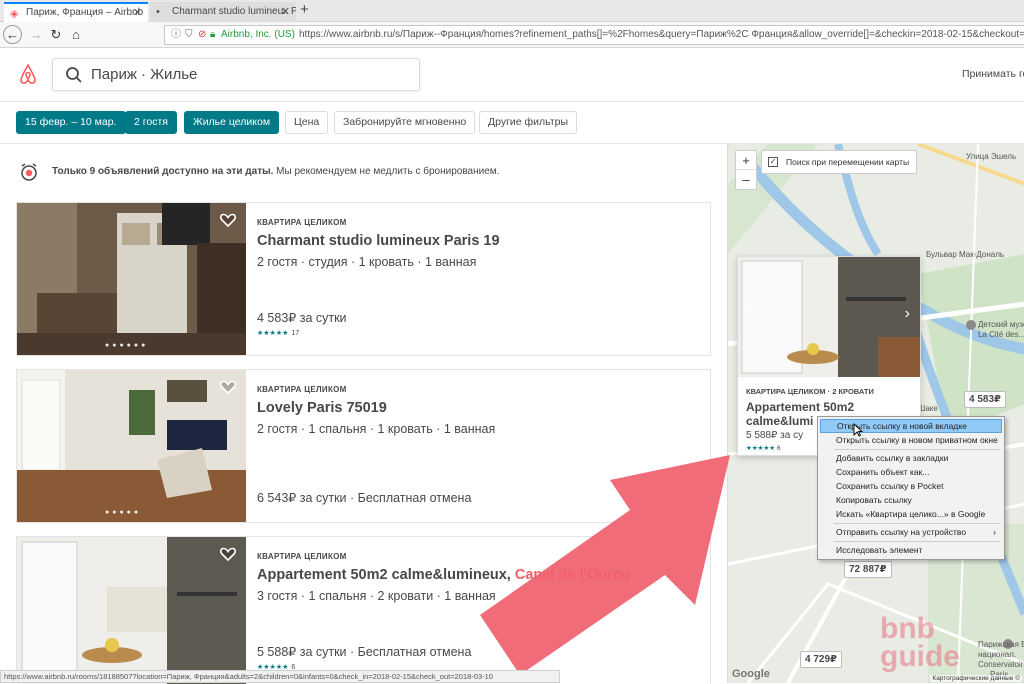 This screenshot has width=1024, height=684. I want to click on listing-price: 6 543₽ за сутки · Бесплатная отмена, so click(364, 498).